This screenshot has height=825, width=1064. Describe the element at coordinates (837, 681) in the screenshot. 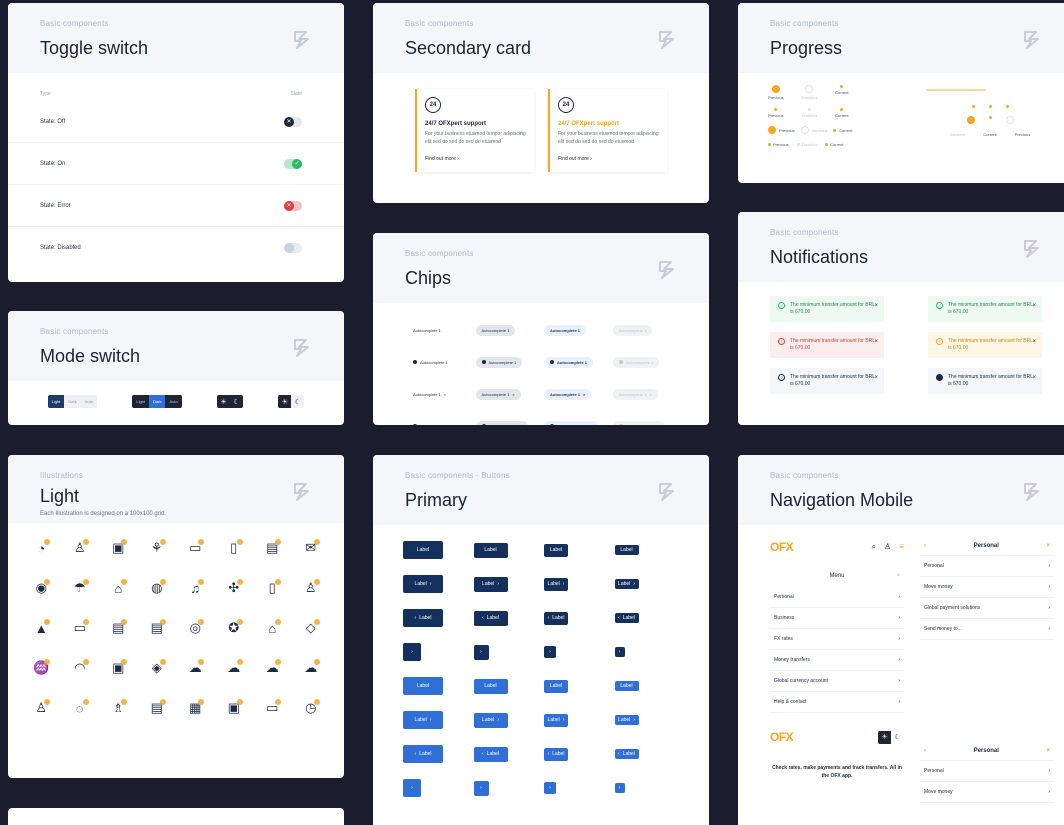

I see `menu-item: Global currency account ›` at that location.